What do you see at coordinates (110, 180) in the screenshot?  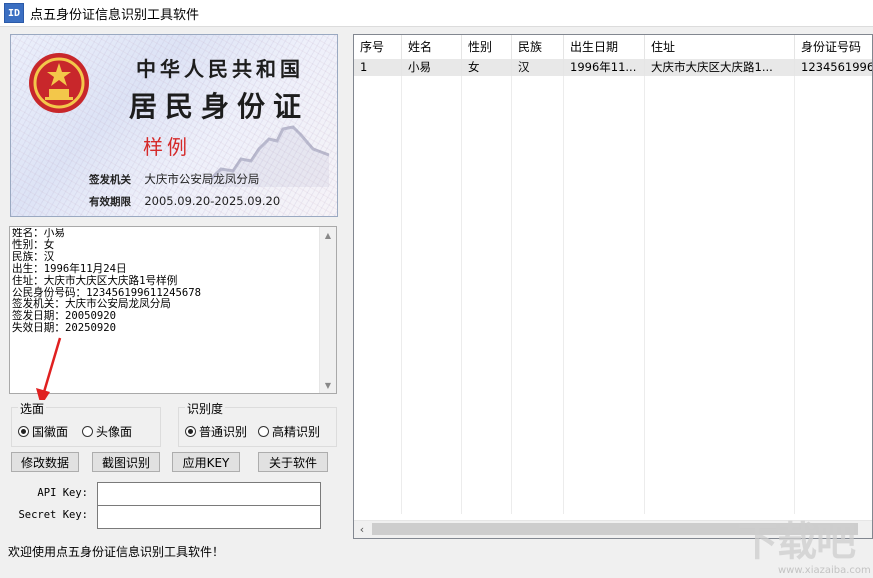 I see `card-authority-label: 签发机关` at bounding box center [110, 180].